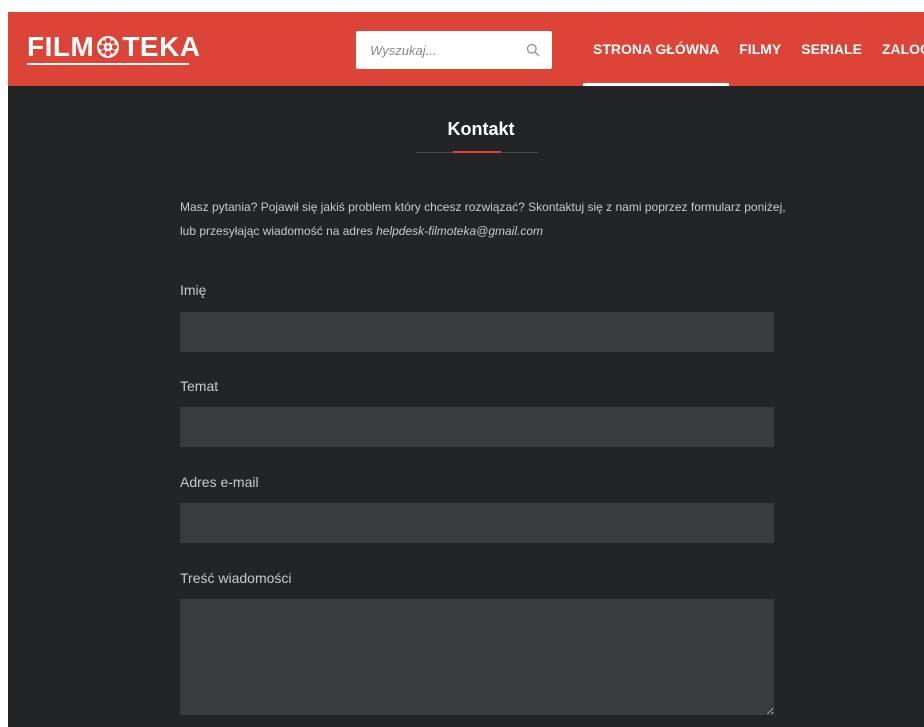 The width and height of the screenshot is (924, 727). Describe the element at coordinates (481, 129) in the screenshot. I see `page-title: Kontakt` at that location.